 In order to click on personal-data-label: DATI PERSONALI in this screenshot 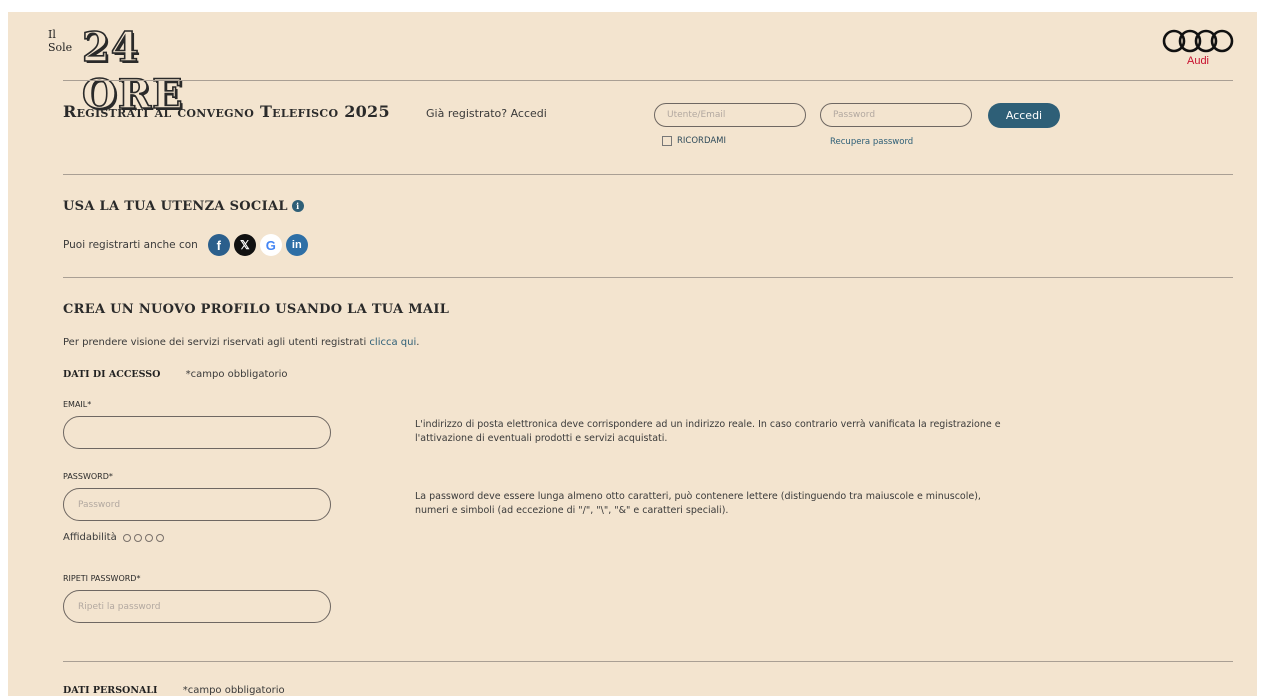, I will do `click(110, 690)`.